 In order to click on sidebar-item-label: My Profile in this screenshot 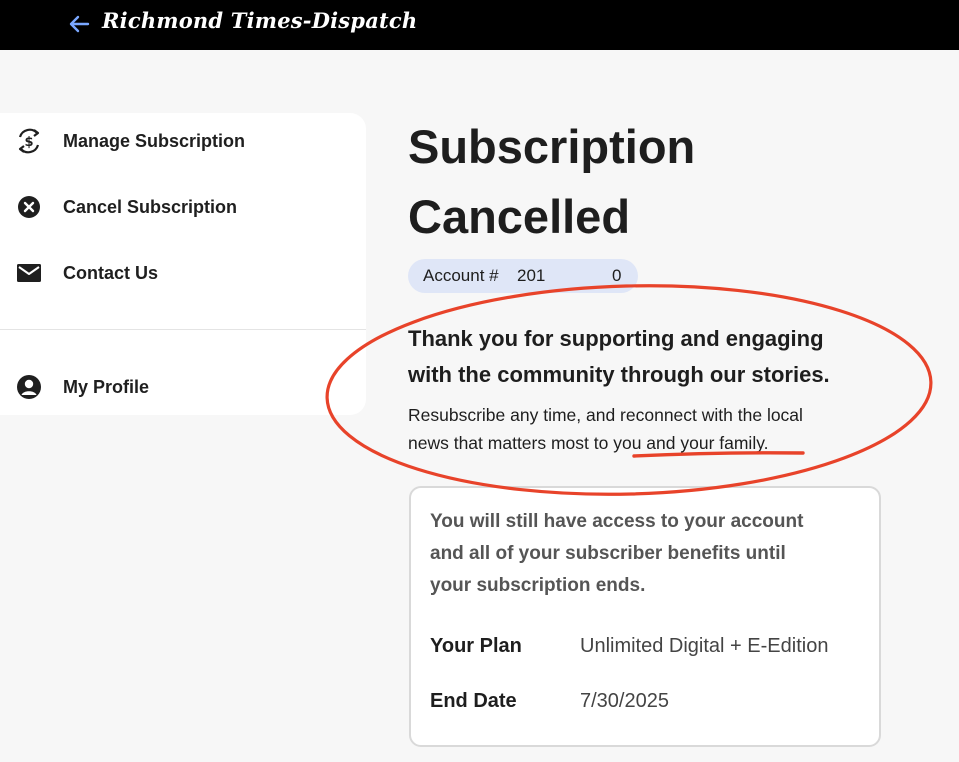, I will do `click(106, 386)`.